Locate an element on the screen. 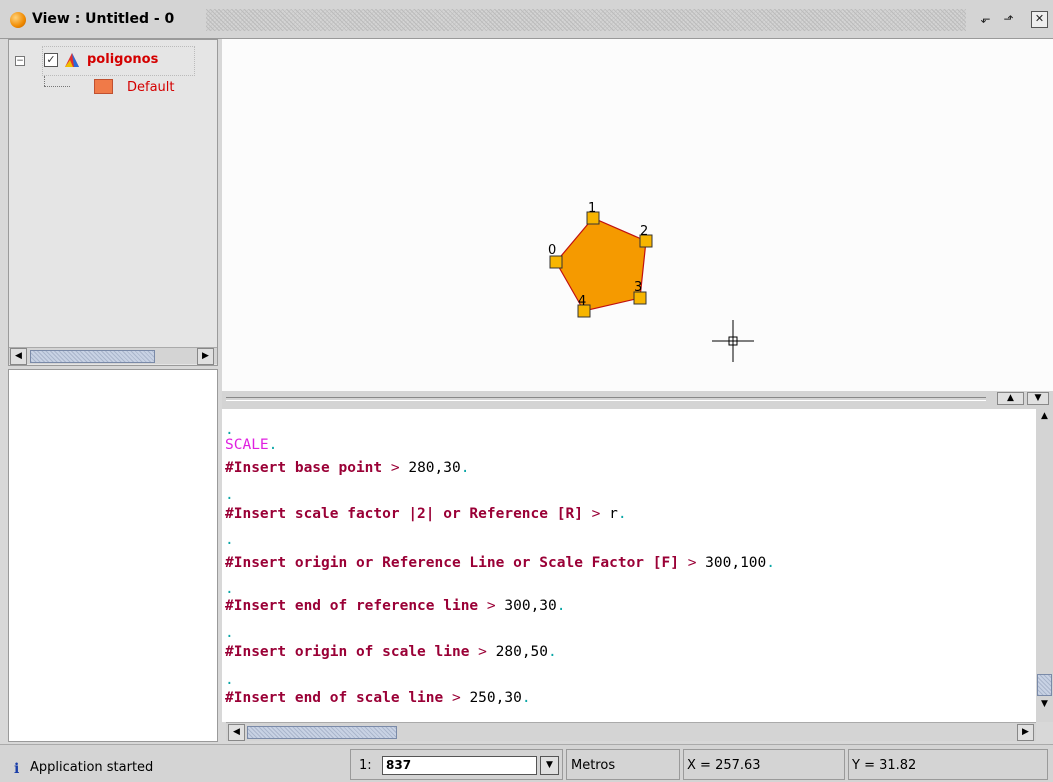  console-vertical-scrollbar: ▲ ▼ is located at coordinates (1044, 565).